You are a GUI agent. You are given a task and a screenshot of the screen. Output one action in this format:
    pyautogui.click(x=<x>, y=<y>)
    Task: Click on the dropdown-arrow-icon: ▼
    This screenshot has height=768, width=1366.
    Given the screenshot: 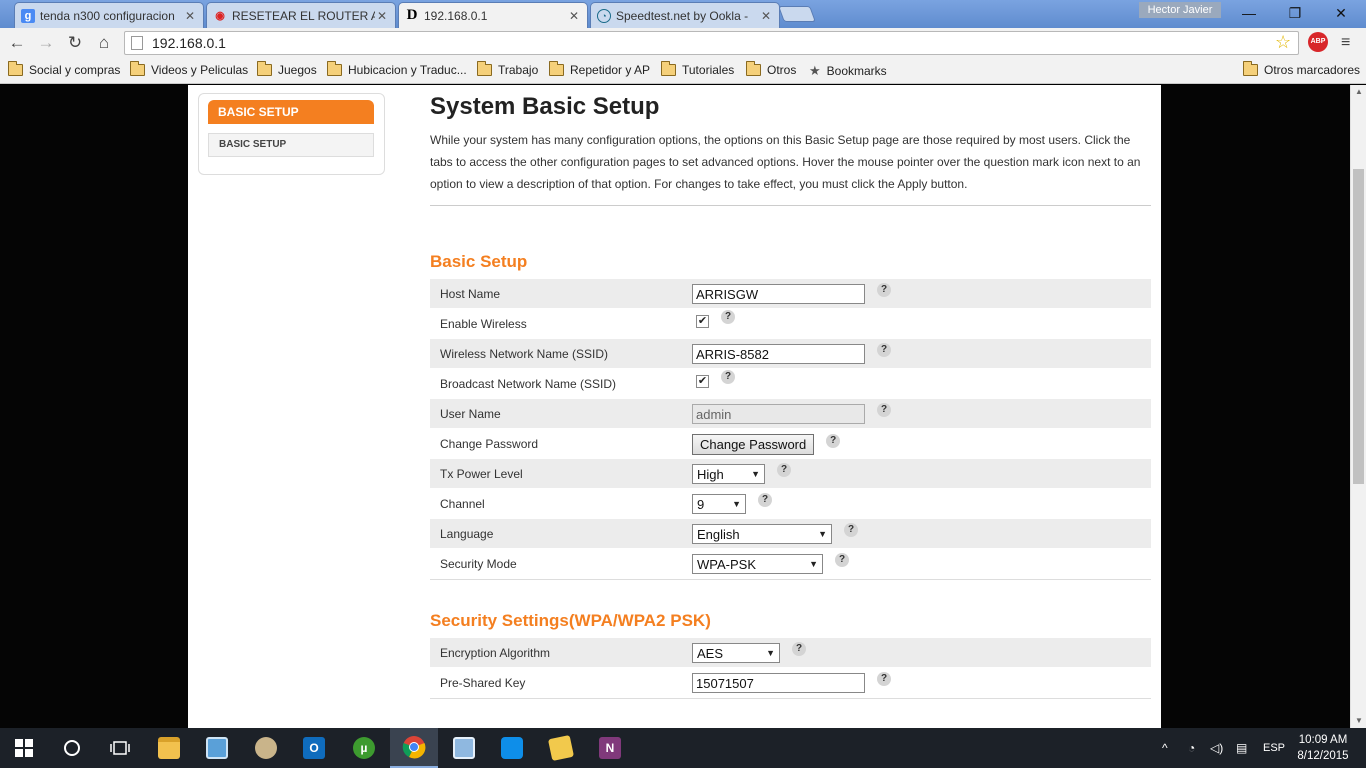 What is the action you would take?
    pyautogui.click(x=813, y=564)
    